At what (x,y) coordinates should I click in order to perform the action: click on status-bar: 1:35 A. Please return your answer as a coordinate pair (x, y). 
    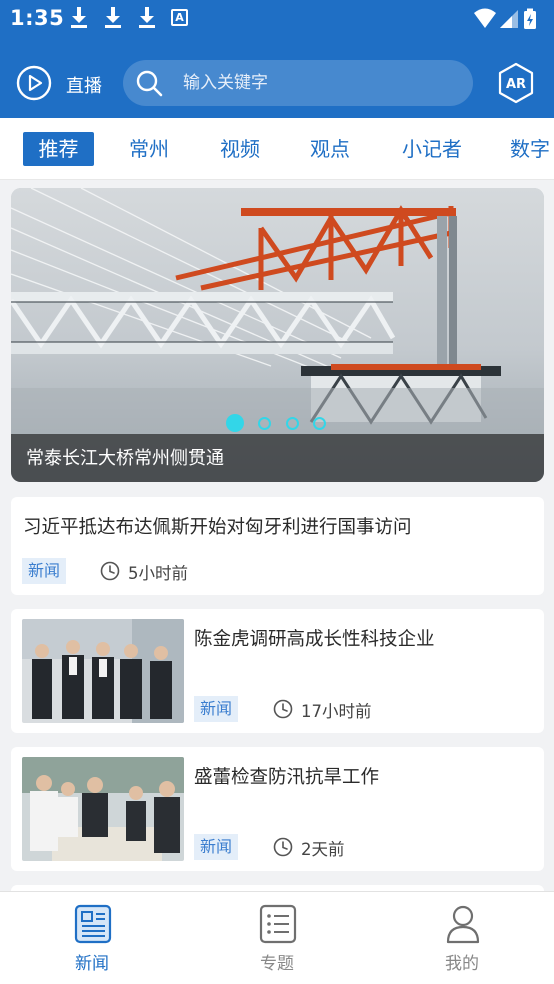
    Looking at the image, I should click on (277, 19).